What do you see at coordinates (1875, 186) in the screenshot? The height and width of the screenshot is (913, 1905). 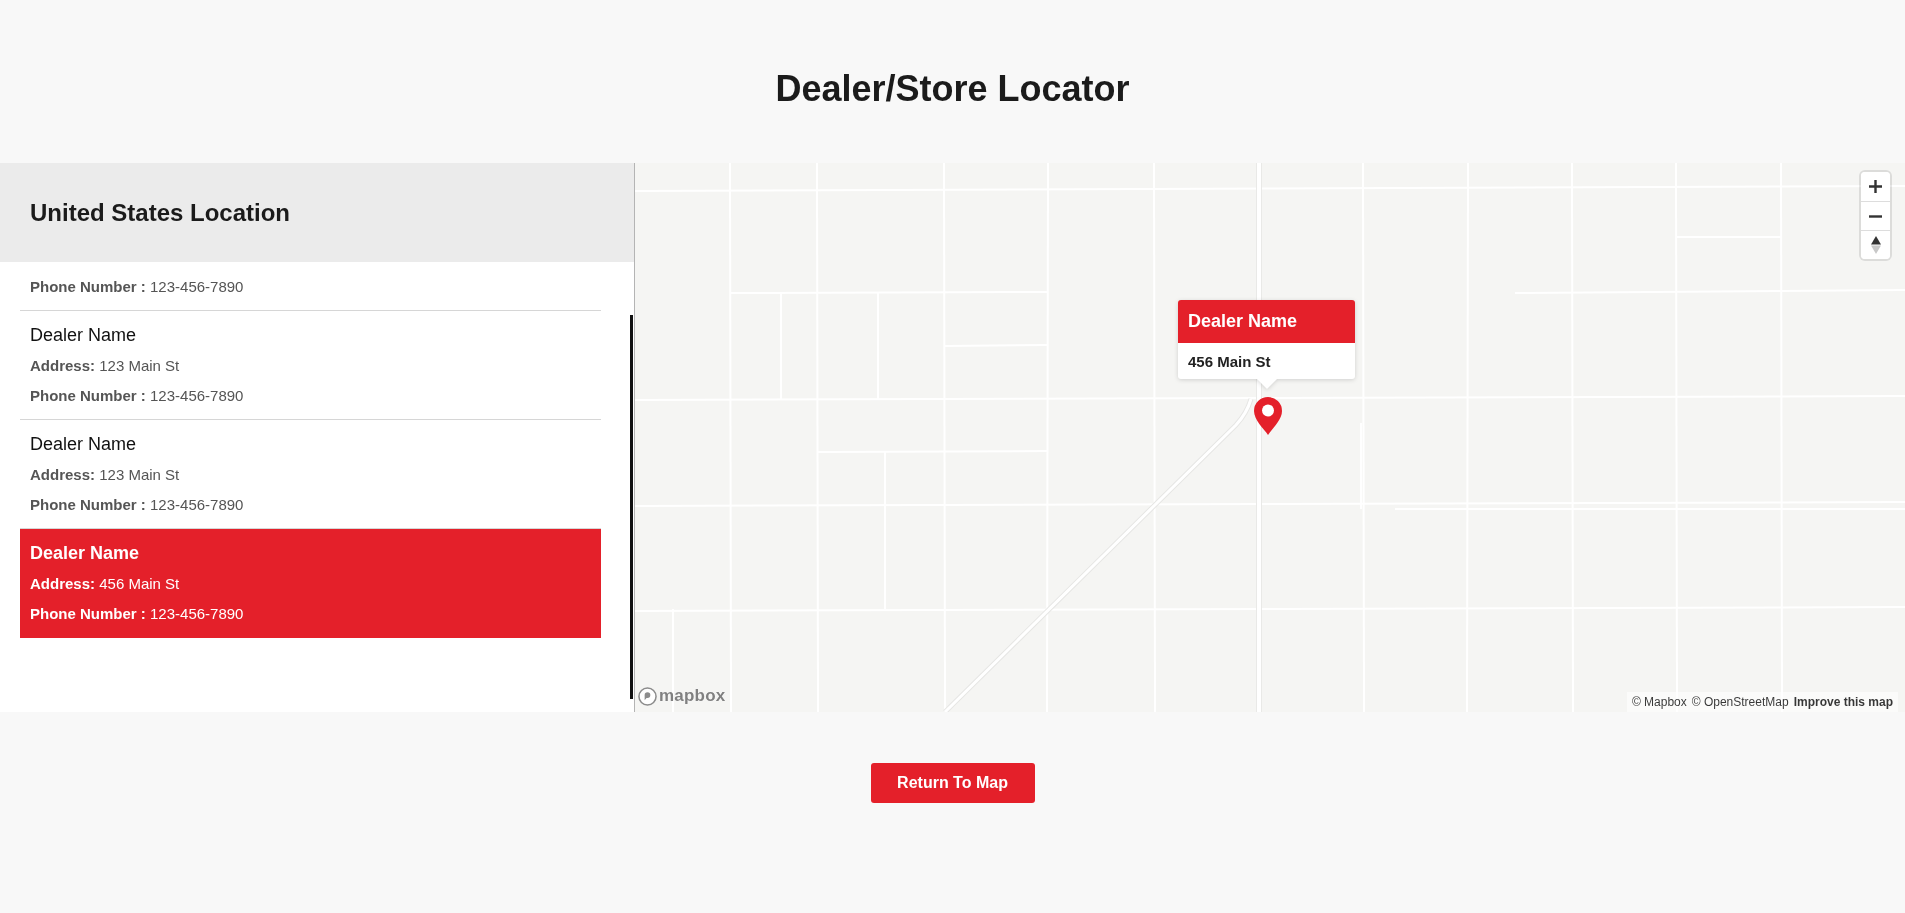 I see `plus-icon` at bounding box center [1875, 186].